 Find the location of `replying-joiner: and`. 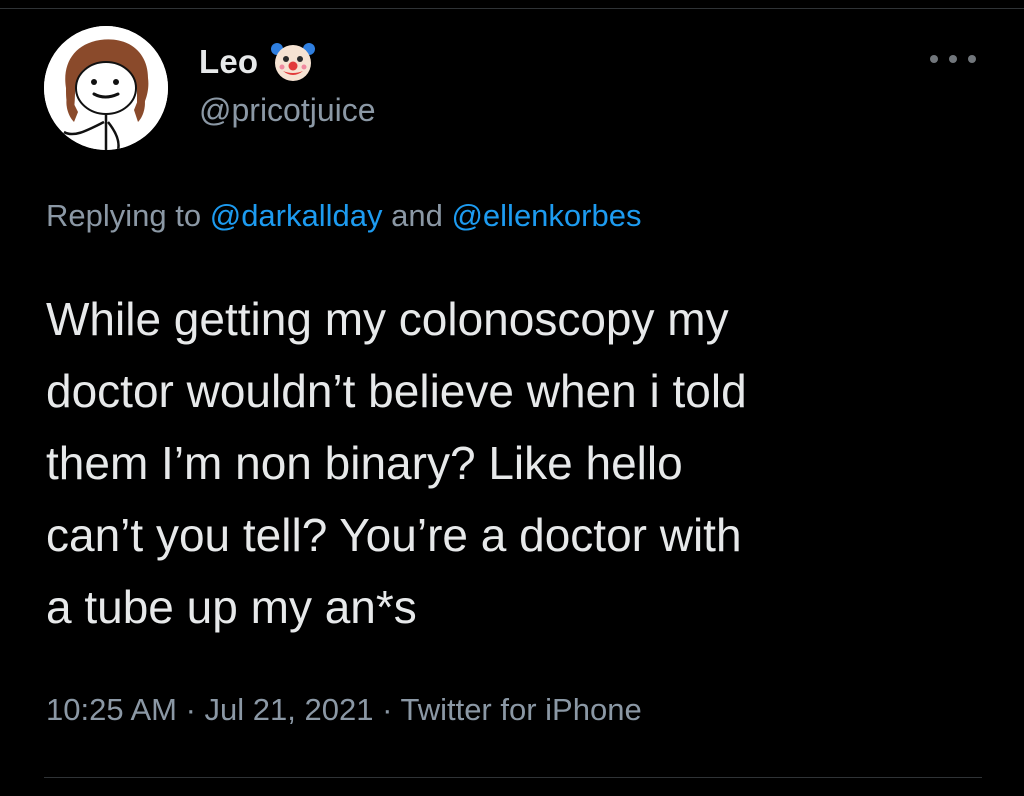

replying-joiner: and is located at coordinates (417, 215).